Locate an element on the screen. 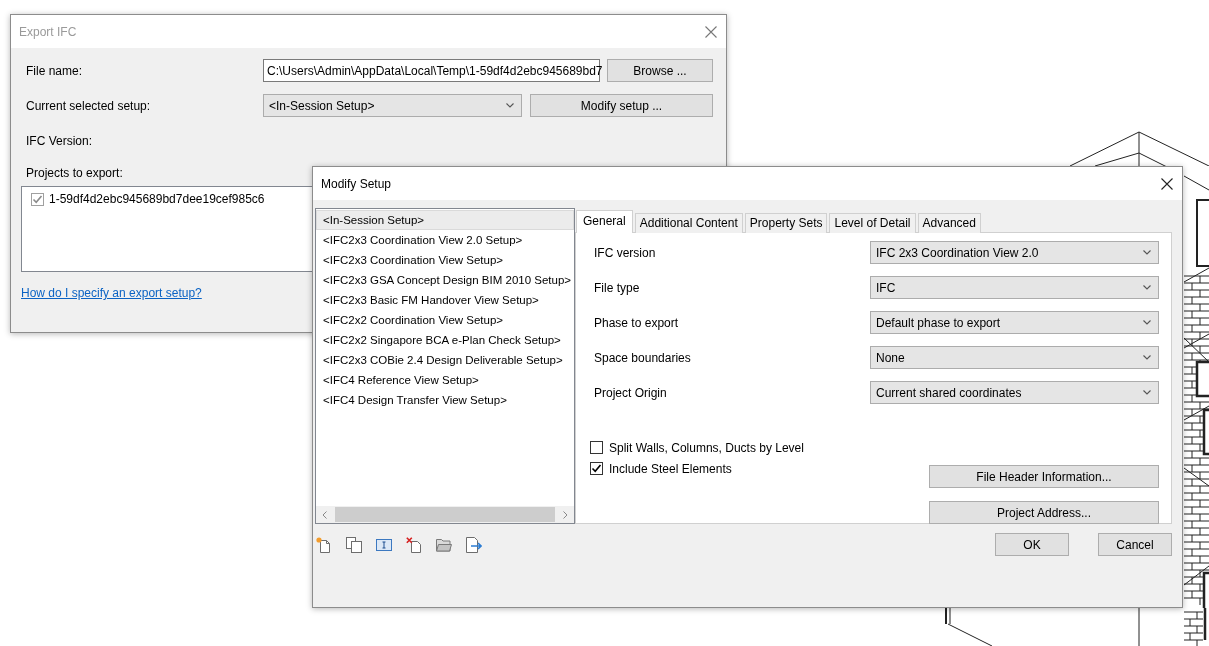 This screenshot has height=646, width=1209. field-label: Projects to export: is located at coordinates (74, 173).